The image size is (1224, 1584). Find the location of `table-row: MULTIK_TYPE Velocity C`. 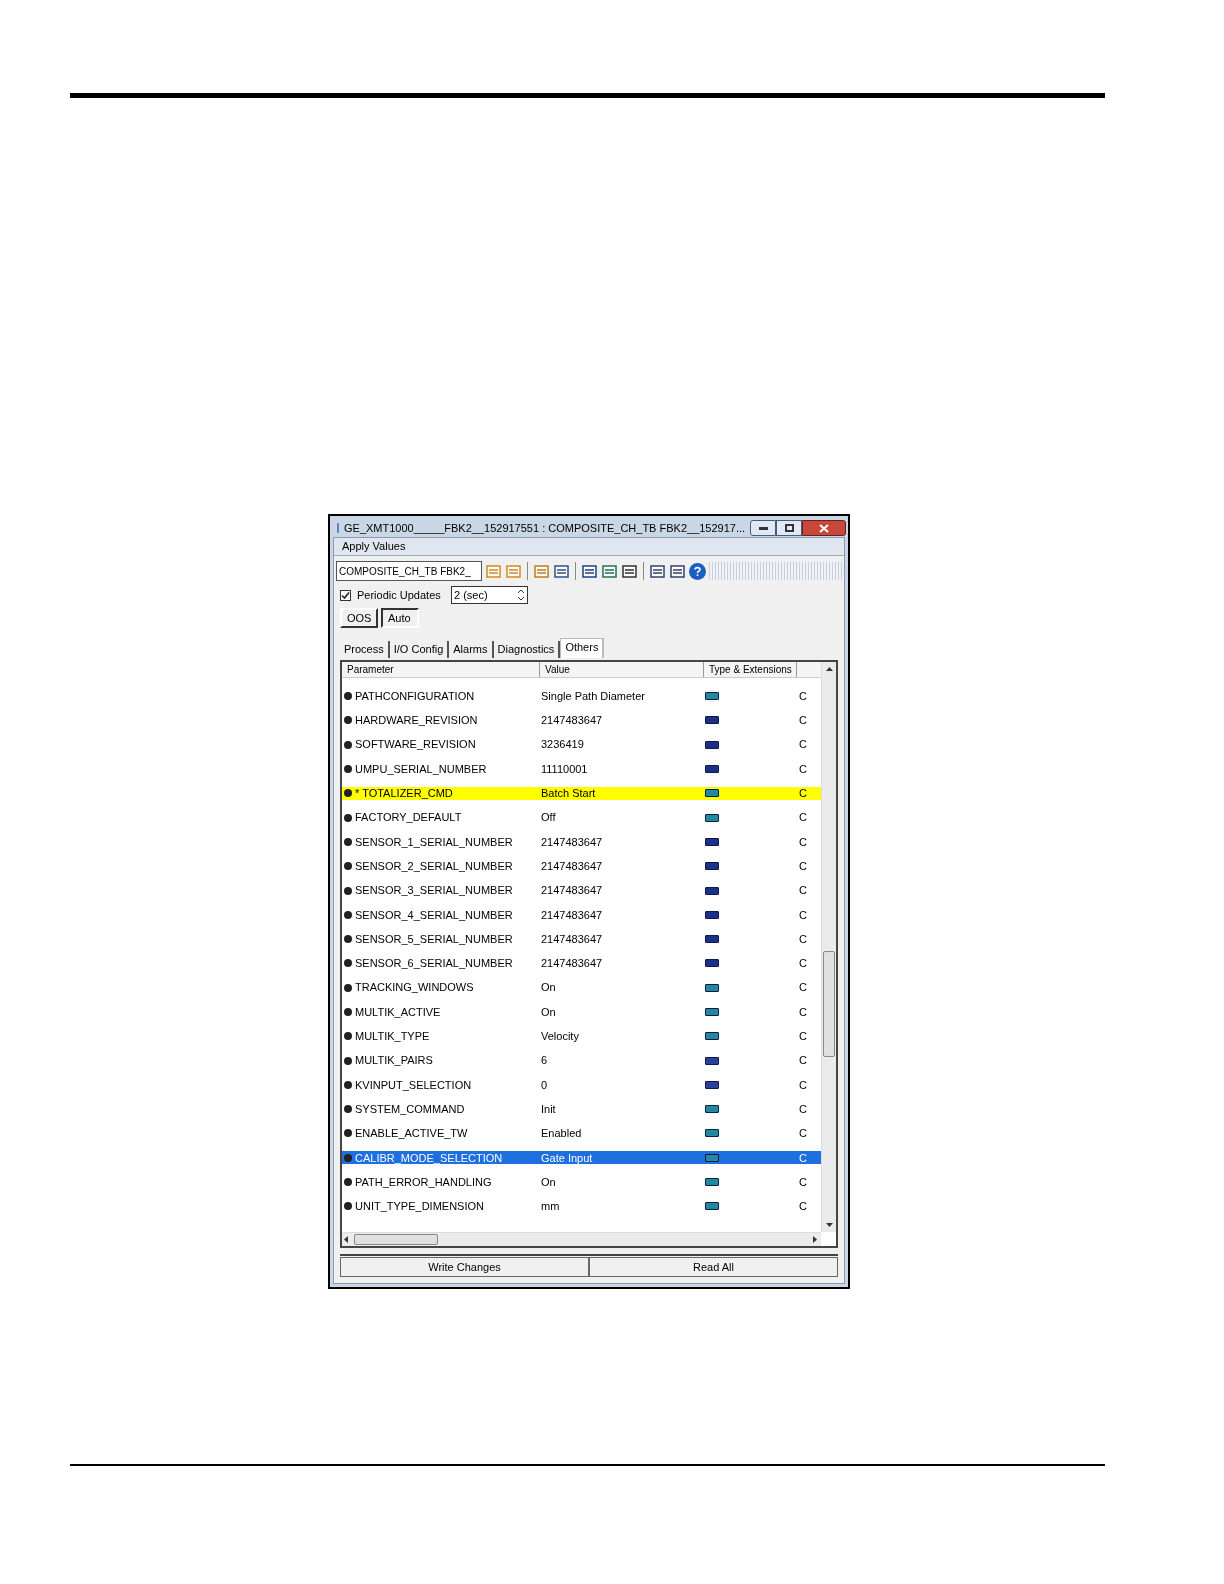

table-row: MULTIK_TYPE Velocity C is located at coordinates (581, 1036).